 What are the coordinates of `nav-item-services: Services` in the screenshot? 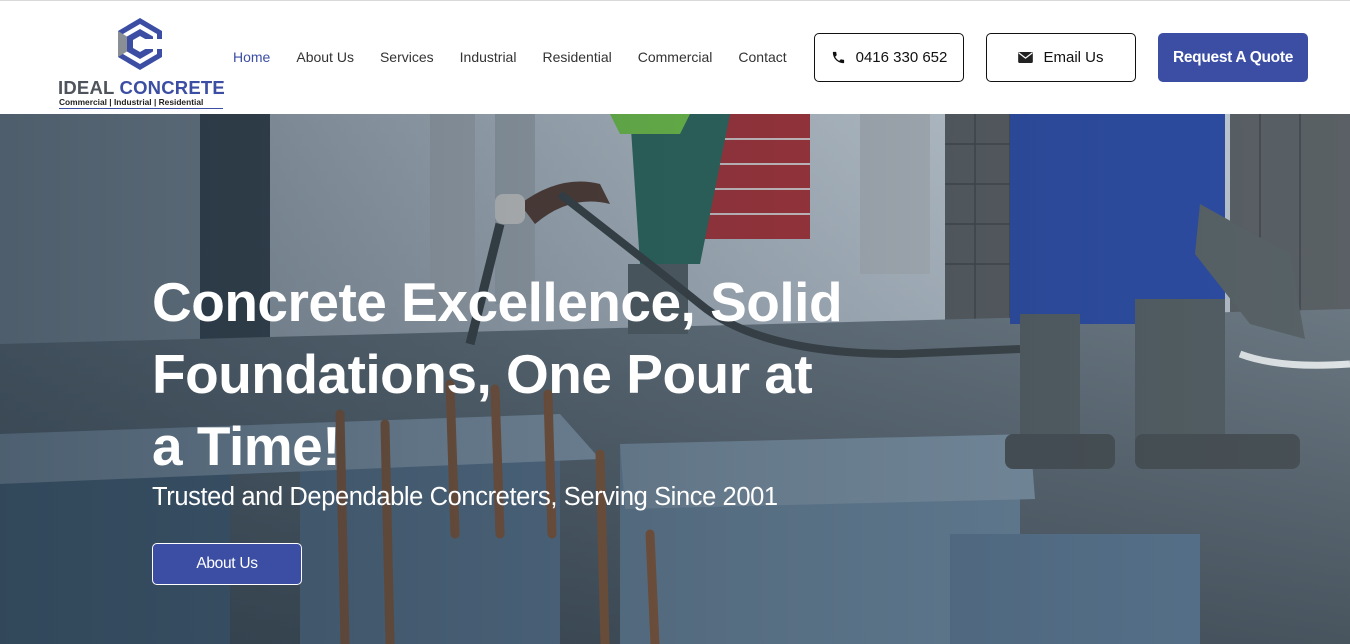 It's located at (407, 57).